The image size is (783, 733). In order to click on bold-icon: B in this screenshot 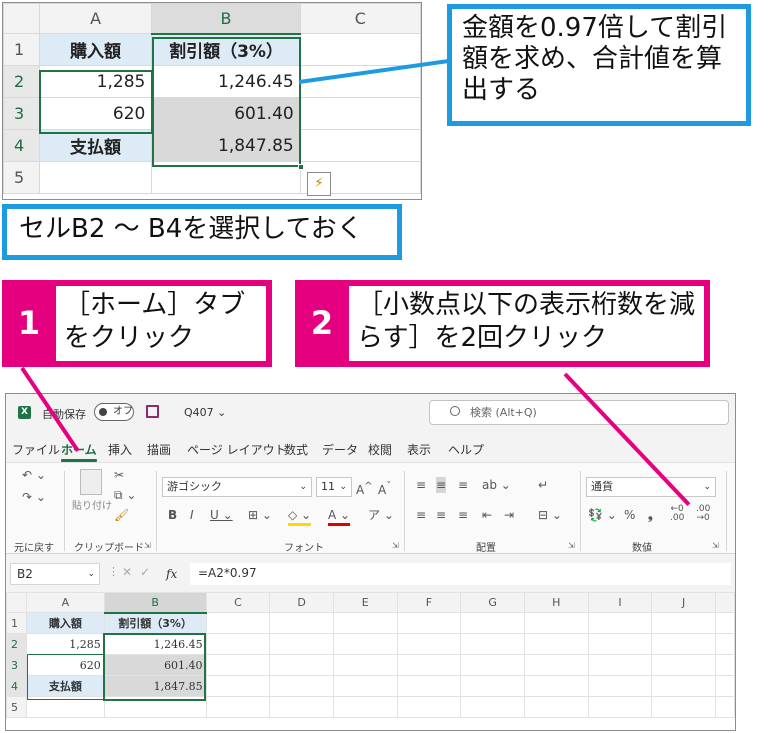, I will do `click(172, 515)`.